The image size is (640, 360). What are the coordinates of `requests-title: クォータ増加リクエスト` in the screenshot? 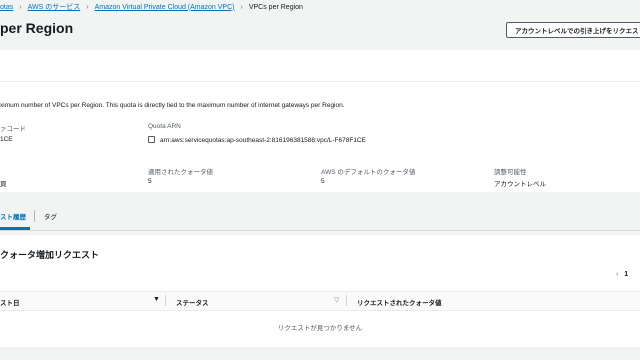 It's located at (50, 255).